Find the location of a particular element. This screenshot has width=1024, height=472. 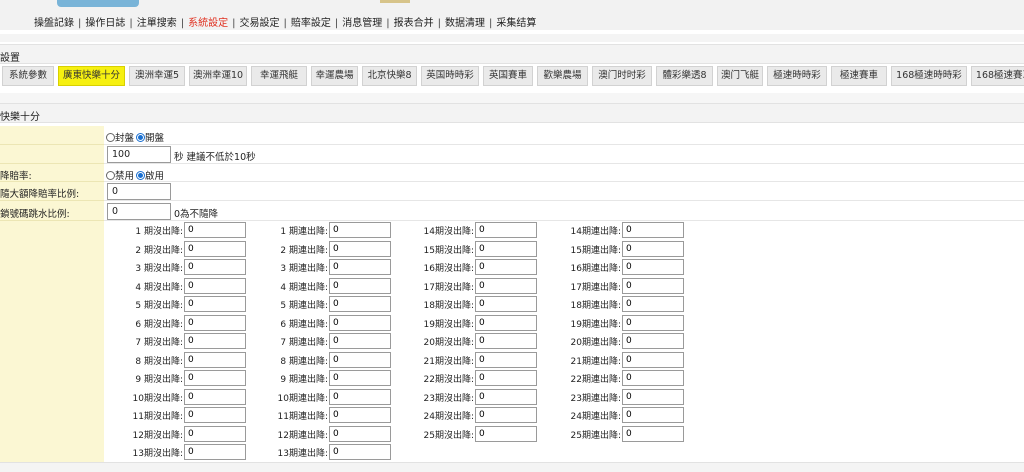

interval-input is located at coordinates (139, 154).